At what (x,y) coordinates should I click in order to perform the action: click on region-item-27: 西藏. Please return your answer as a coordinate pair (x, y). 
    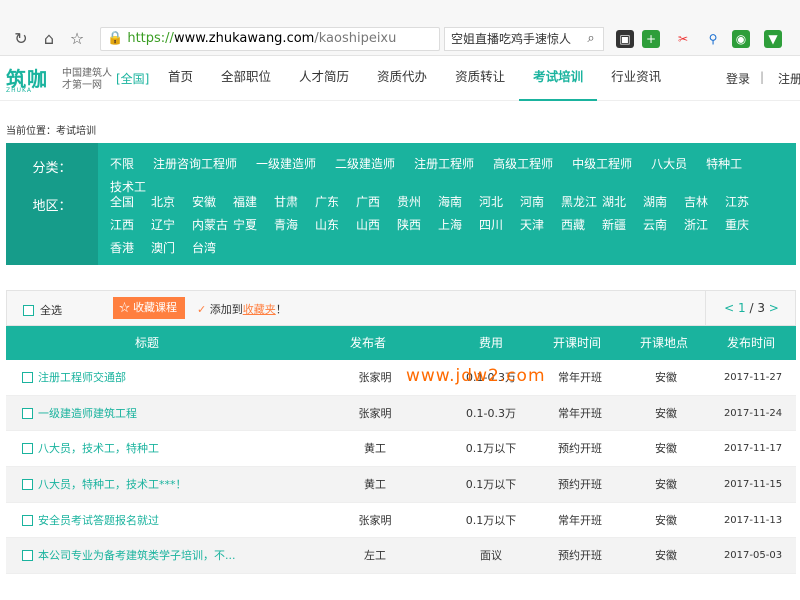
    Looking at the image, I should click on (581, 225).